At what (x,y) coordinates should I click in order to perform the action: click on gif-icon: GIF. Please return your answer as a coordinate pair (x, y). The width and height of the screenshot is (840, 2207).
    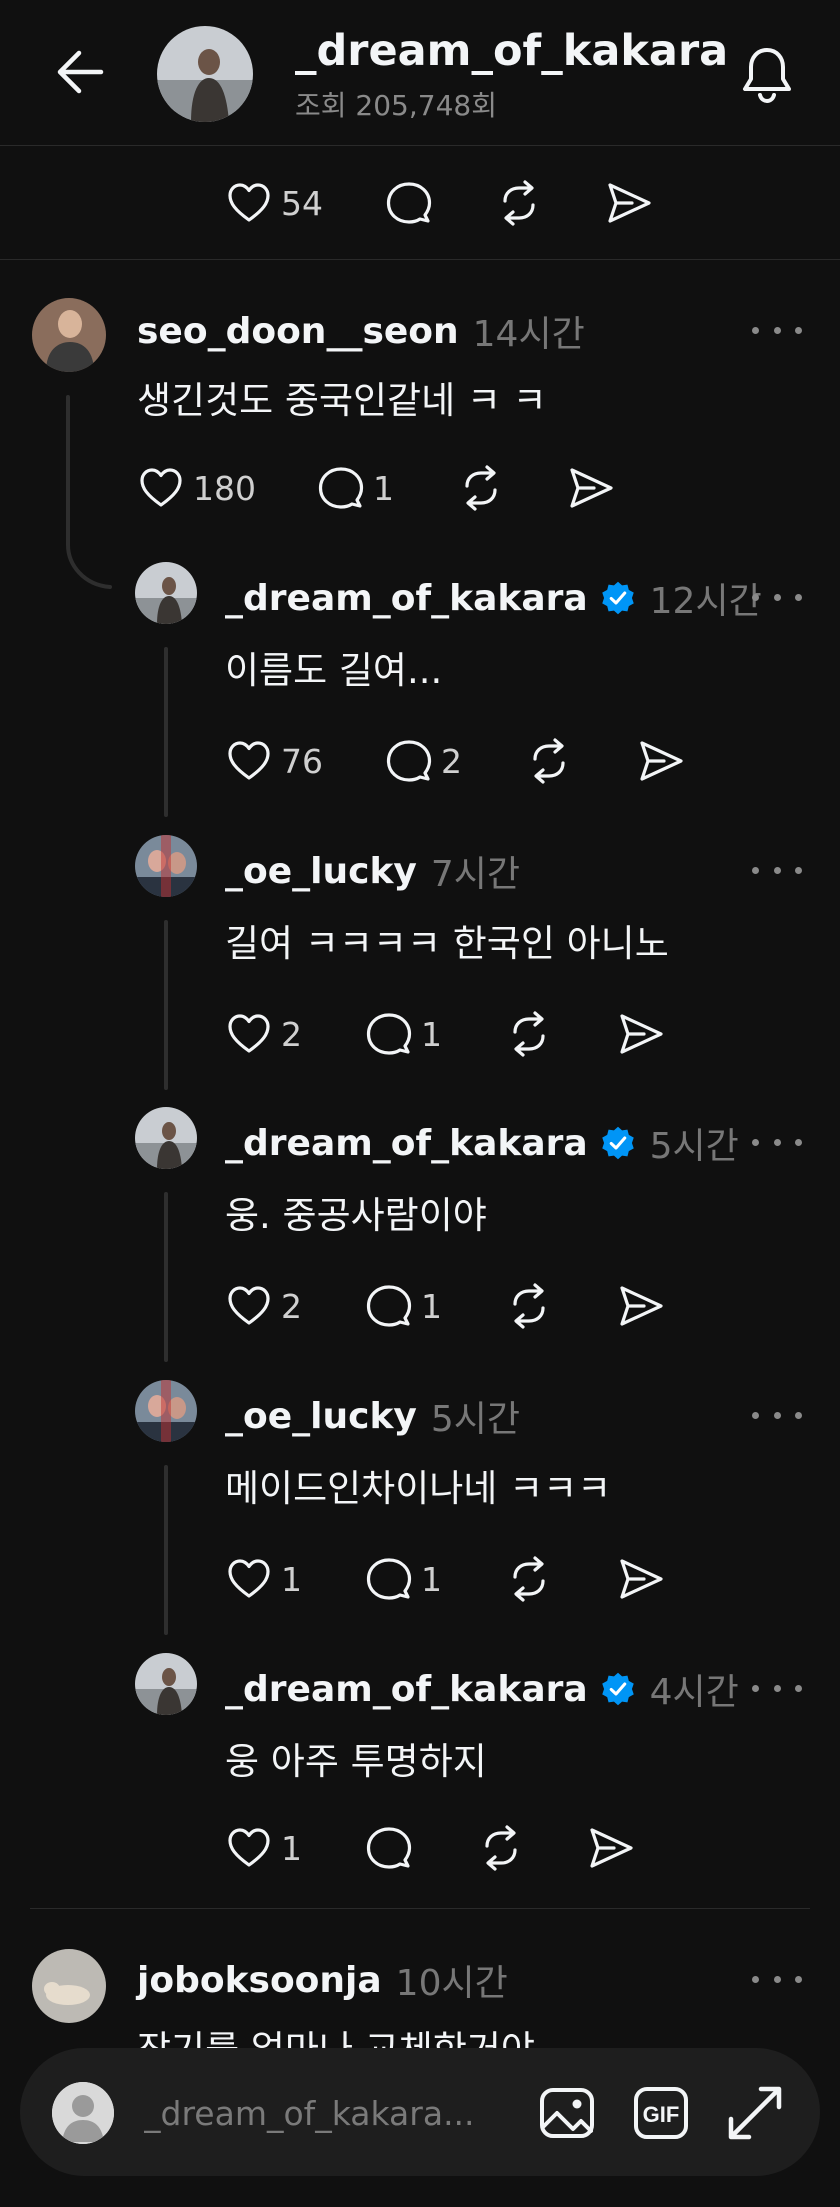
    Looking at the image, I should click on (661, 2113).